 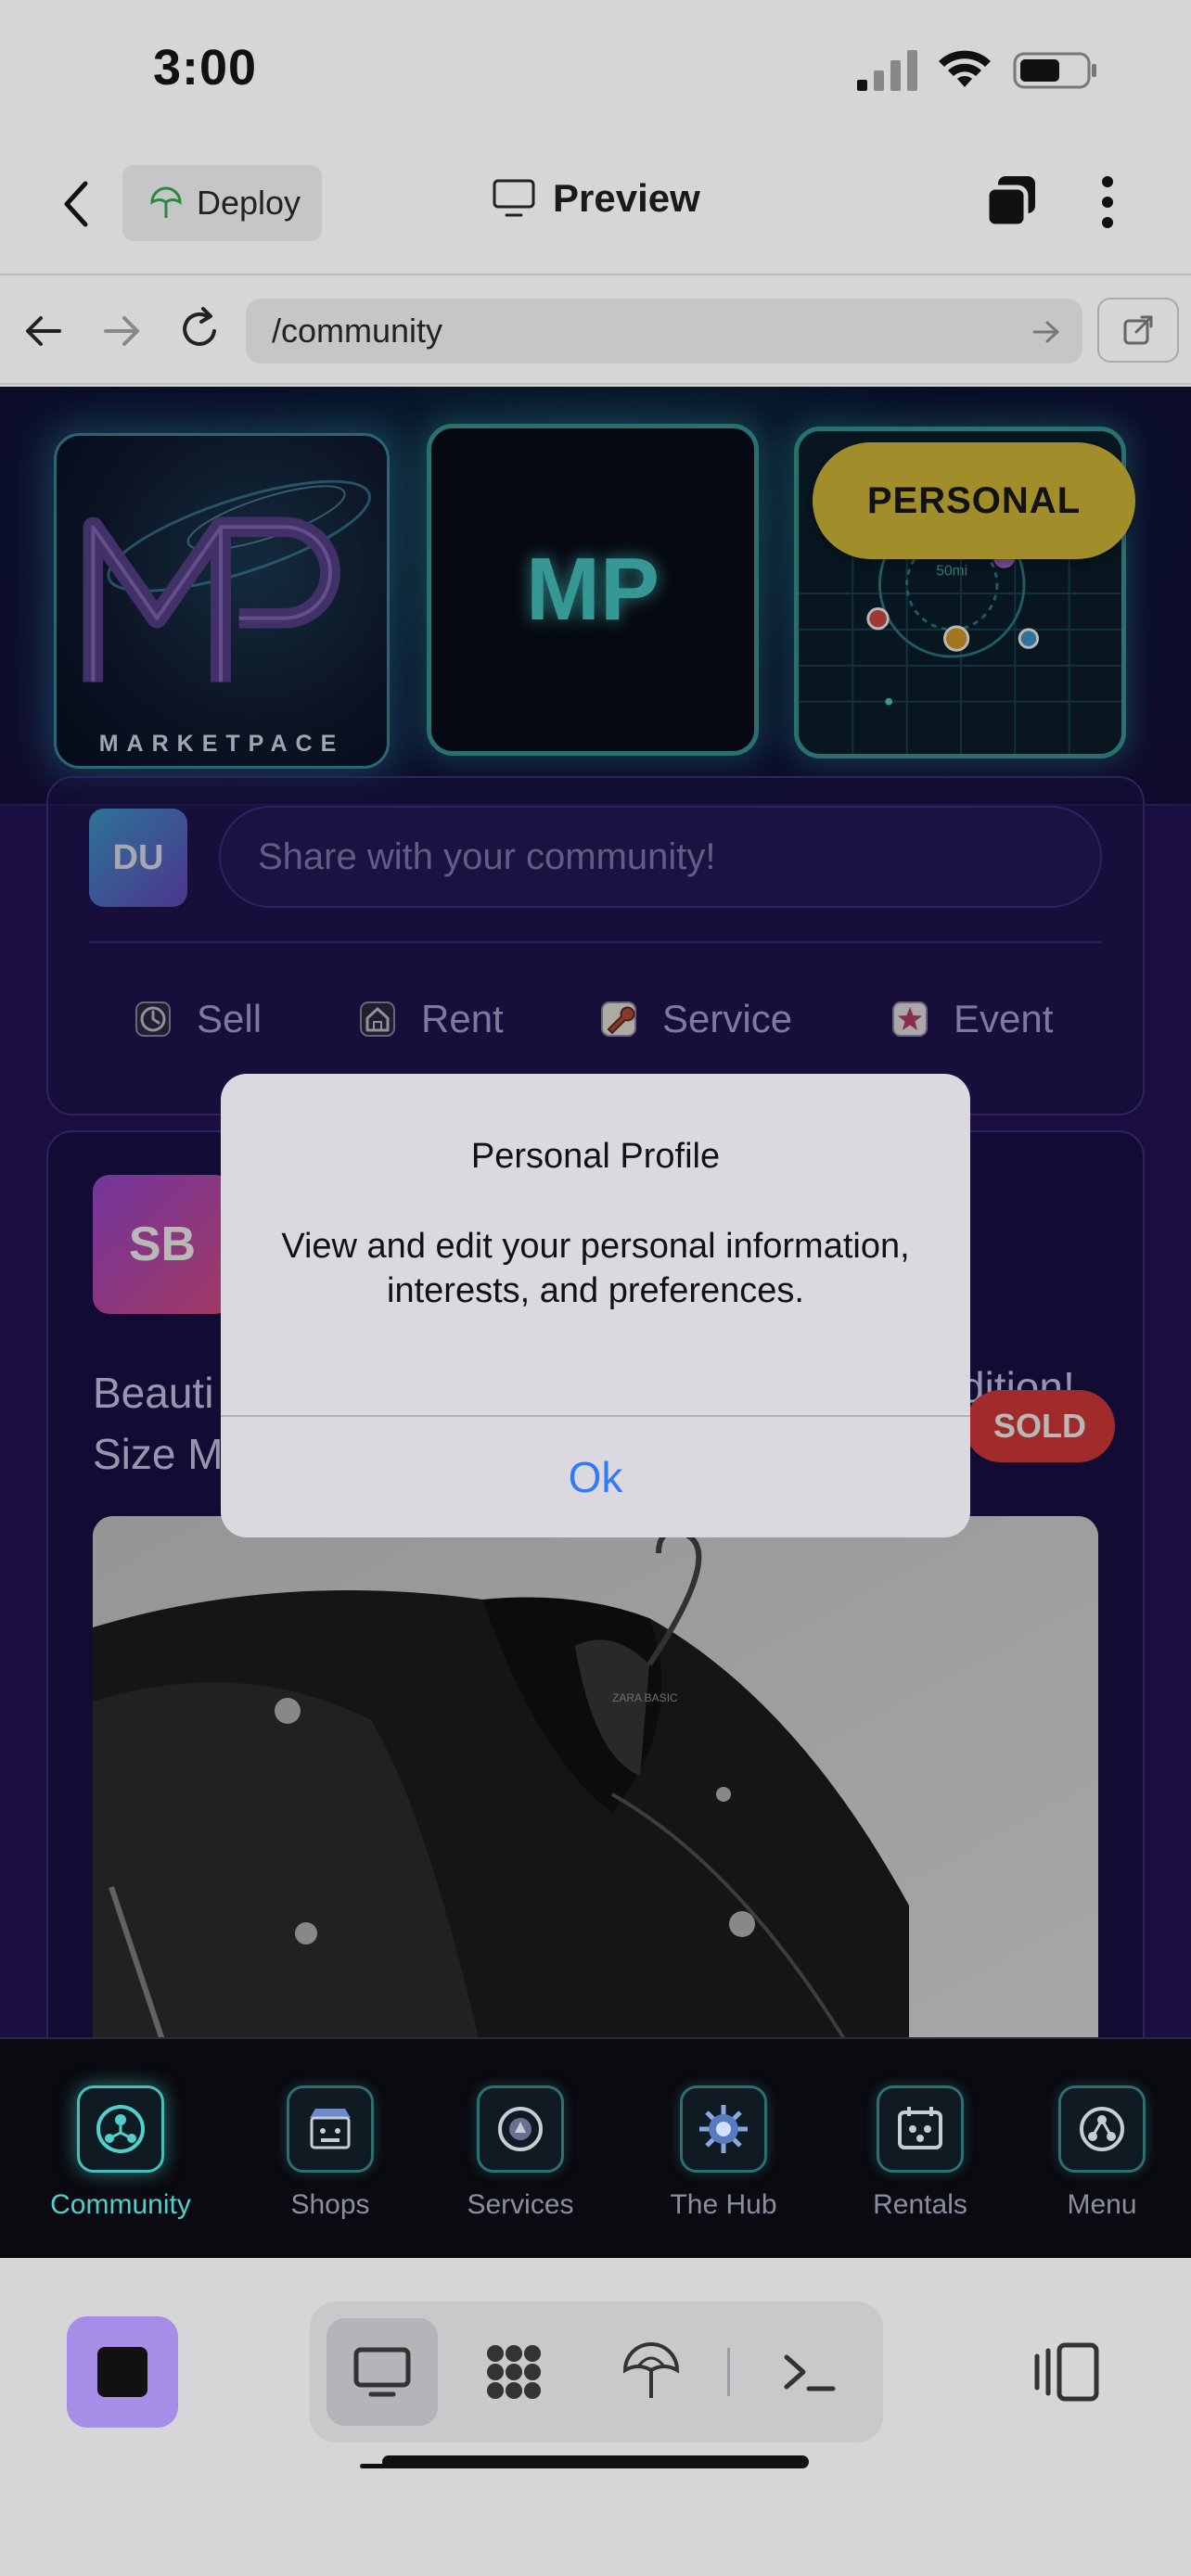 I want to click on shell-tool-button, so click(x=808, y=2372).